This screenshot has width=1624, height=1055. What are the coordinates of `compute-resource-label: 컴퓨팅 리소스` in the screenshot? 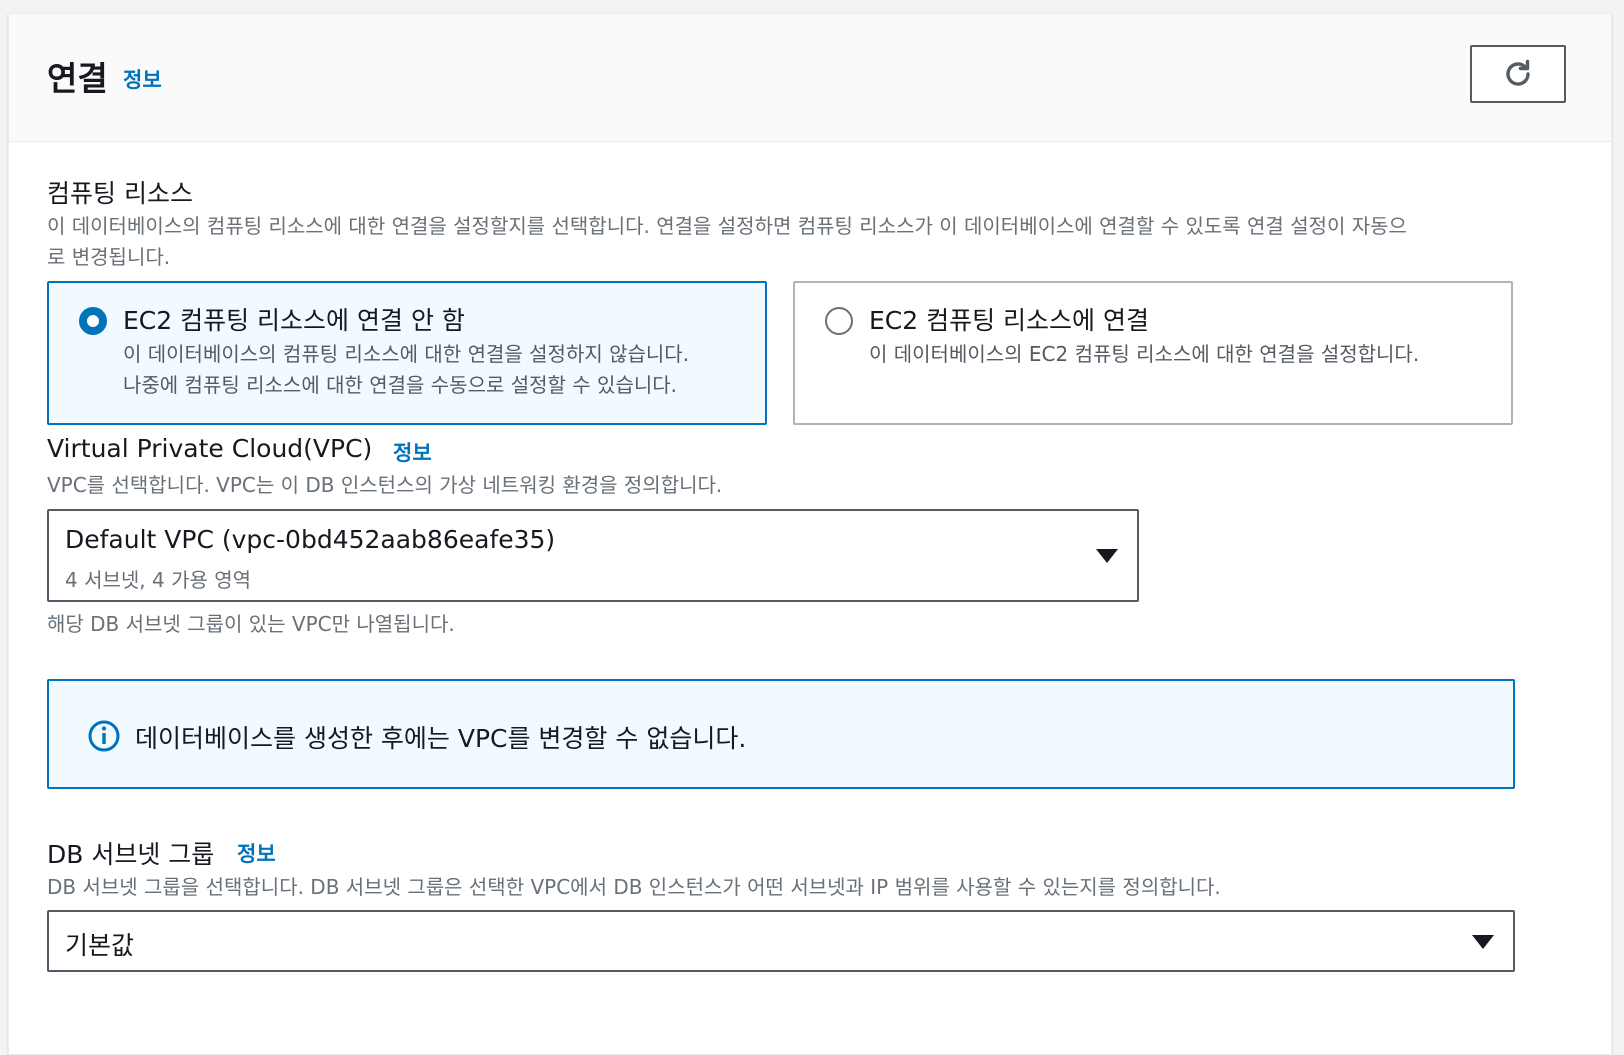 It's located at (120, 193).